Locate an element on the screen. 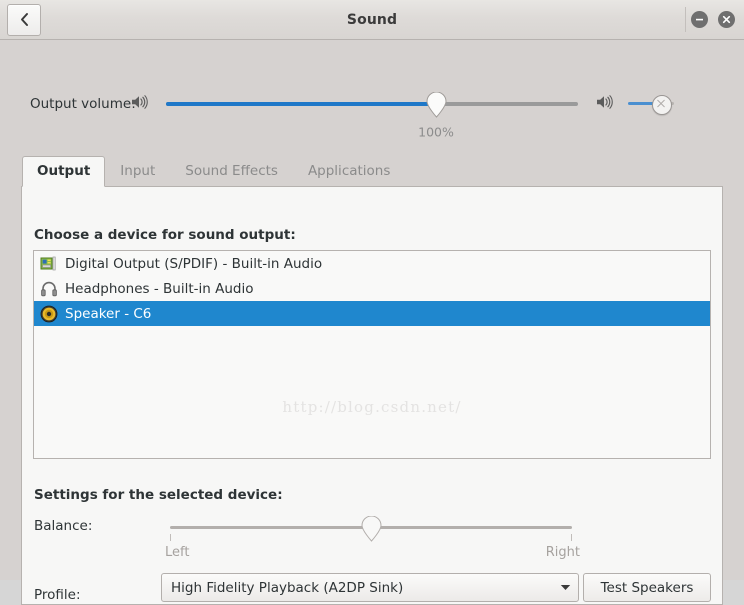  tab-input-label: Input is located at coordinates (138, 171).